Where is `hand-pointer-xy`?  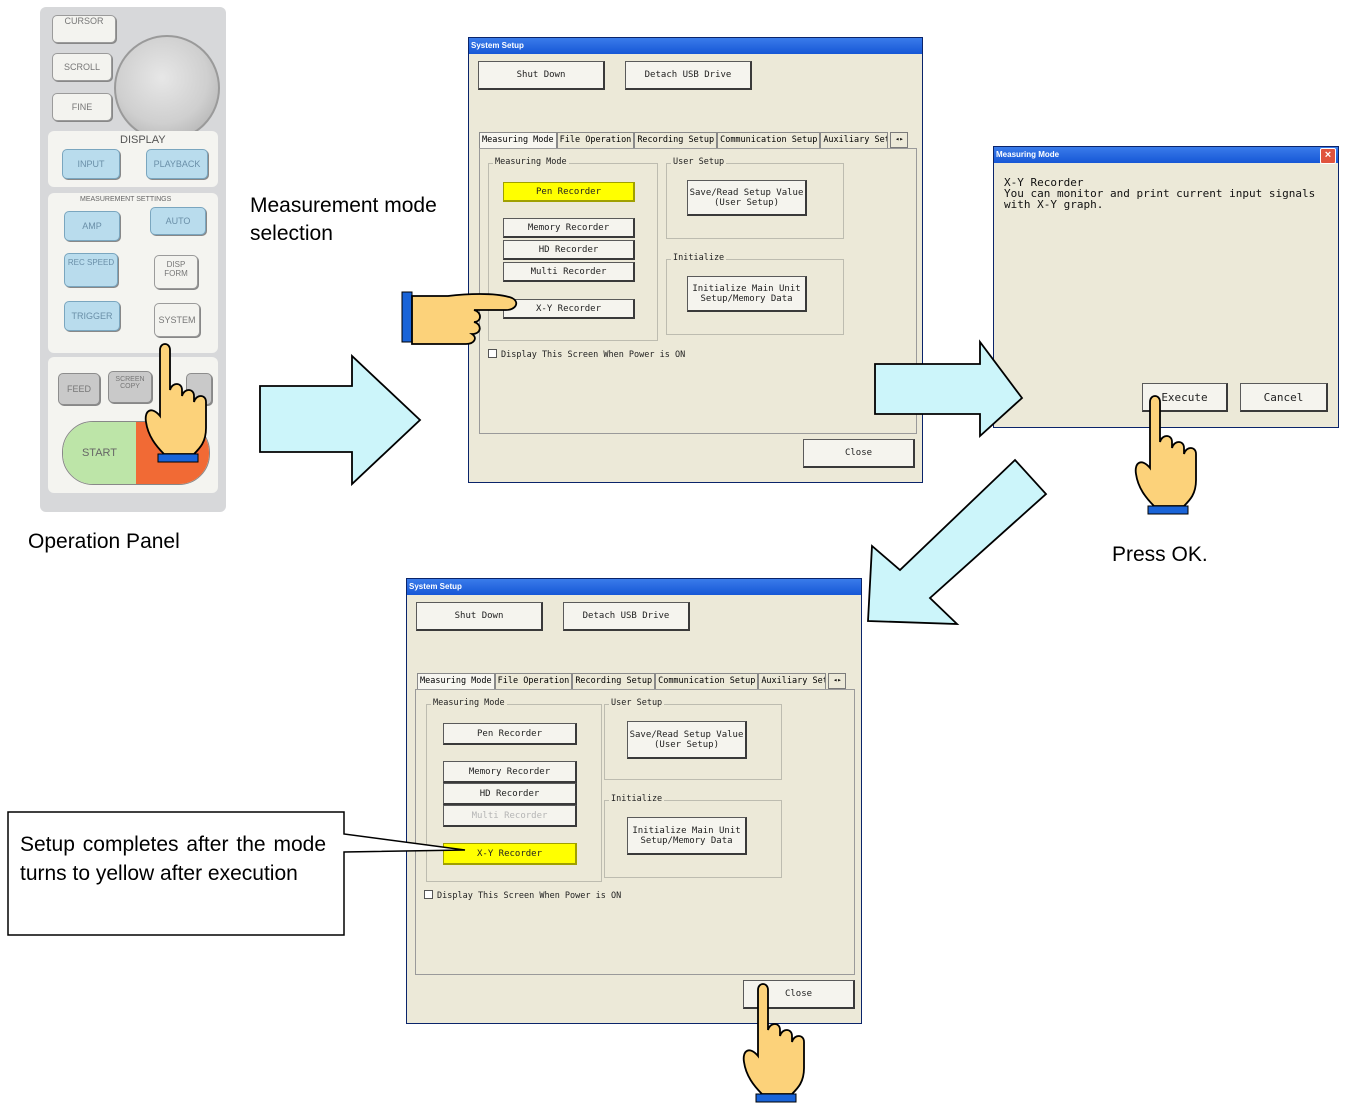
hand-pointer-xy is located at coordinates (459, 318).